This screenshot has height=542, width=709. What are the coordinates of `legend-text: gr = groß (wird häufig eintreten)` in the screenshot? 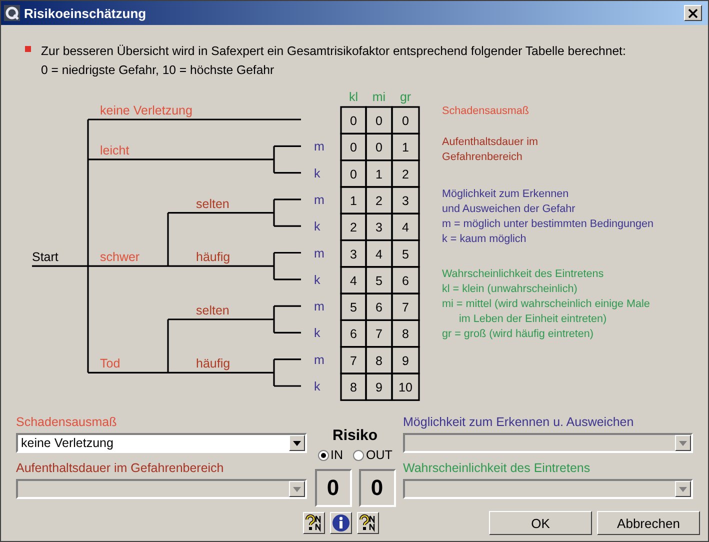 It's located at (518, 334).